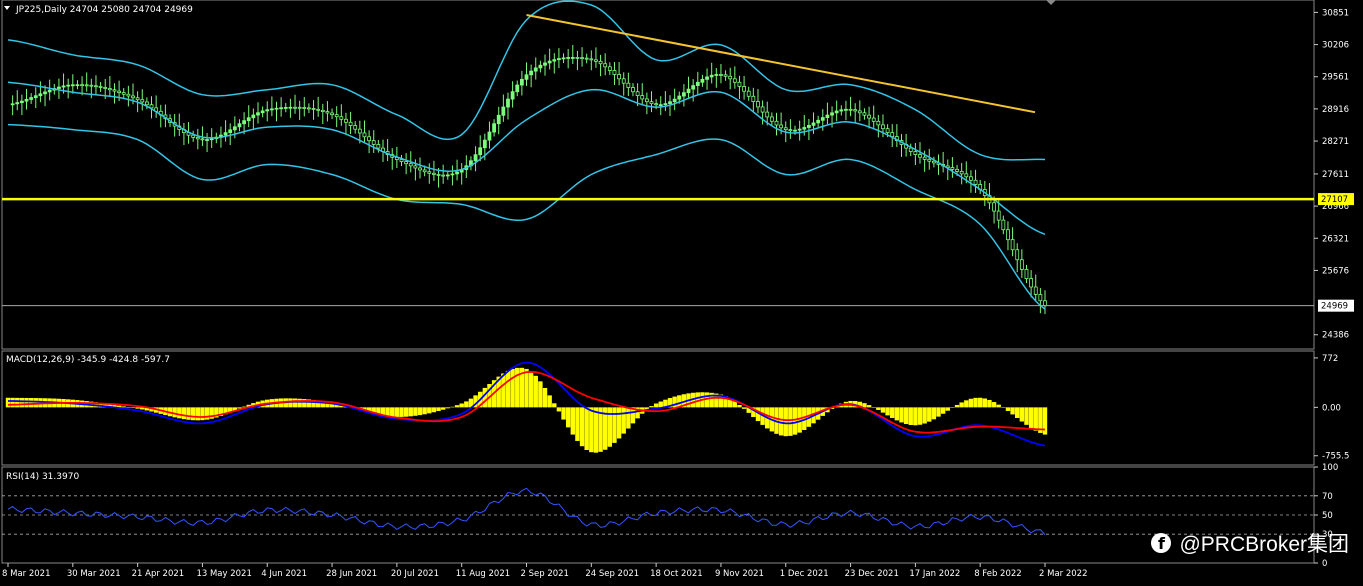 The width and height of the screenshot is (1363, 586). Describe the element at coordinates (26, 574) in the screenshot. I see `x-tick-label: 8 Mar 2021` at that location.